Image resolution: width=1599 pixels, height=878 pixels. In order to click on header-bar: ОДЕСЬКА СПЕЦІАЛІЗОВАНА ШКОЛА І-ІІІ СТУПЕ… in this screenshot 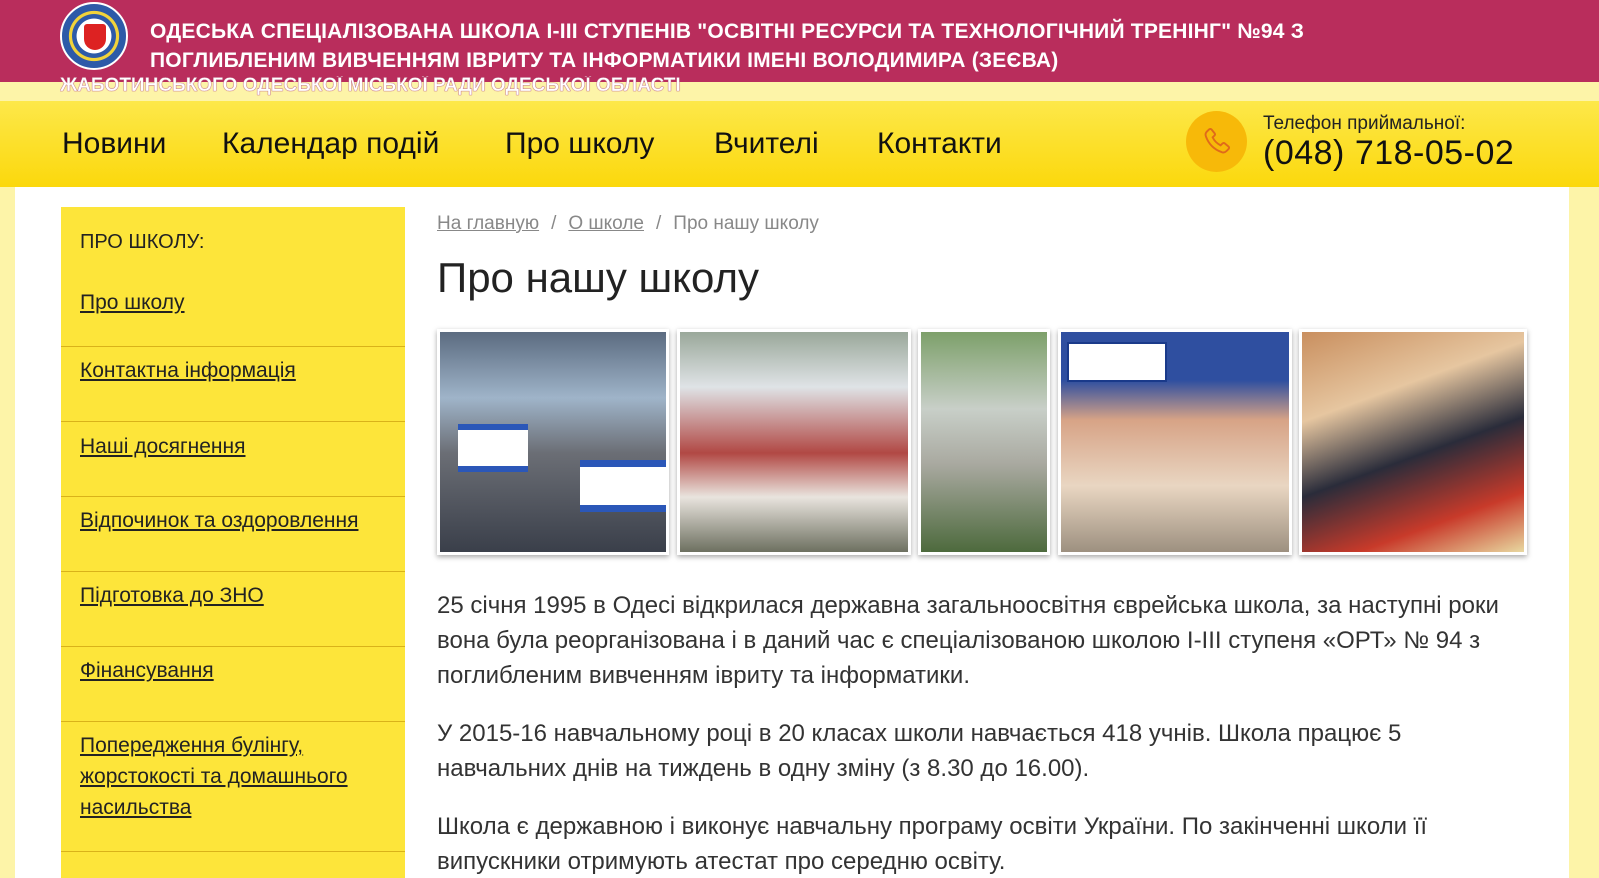, I will do `click(799, 41)`.